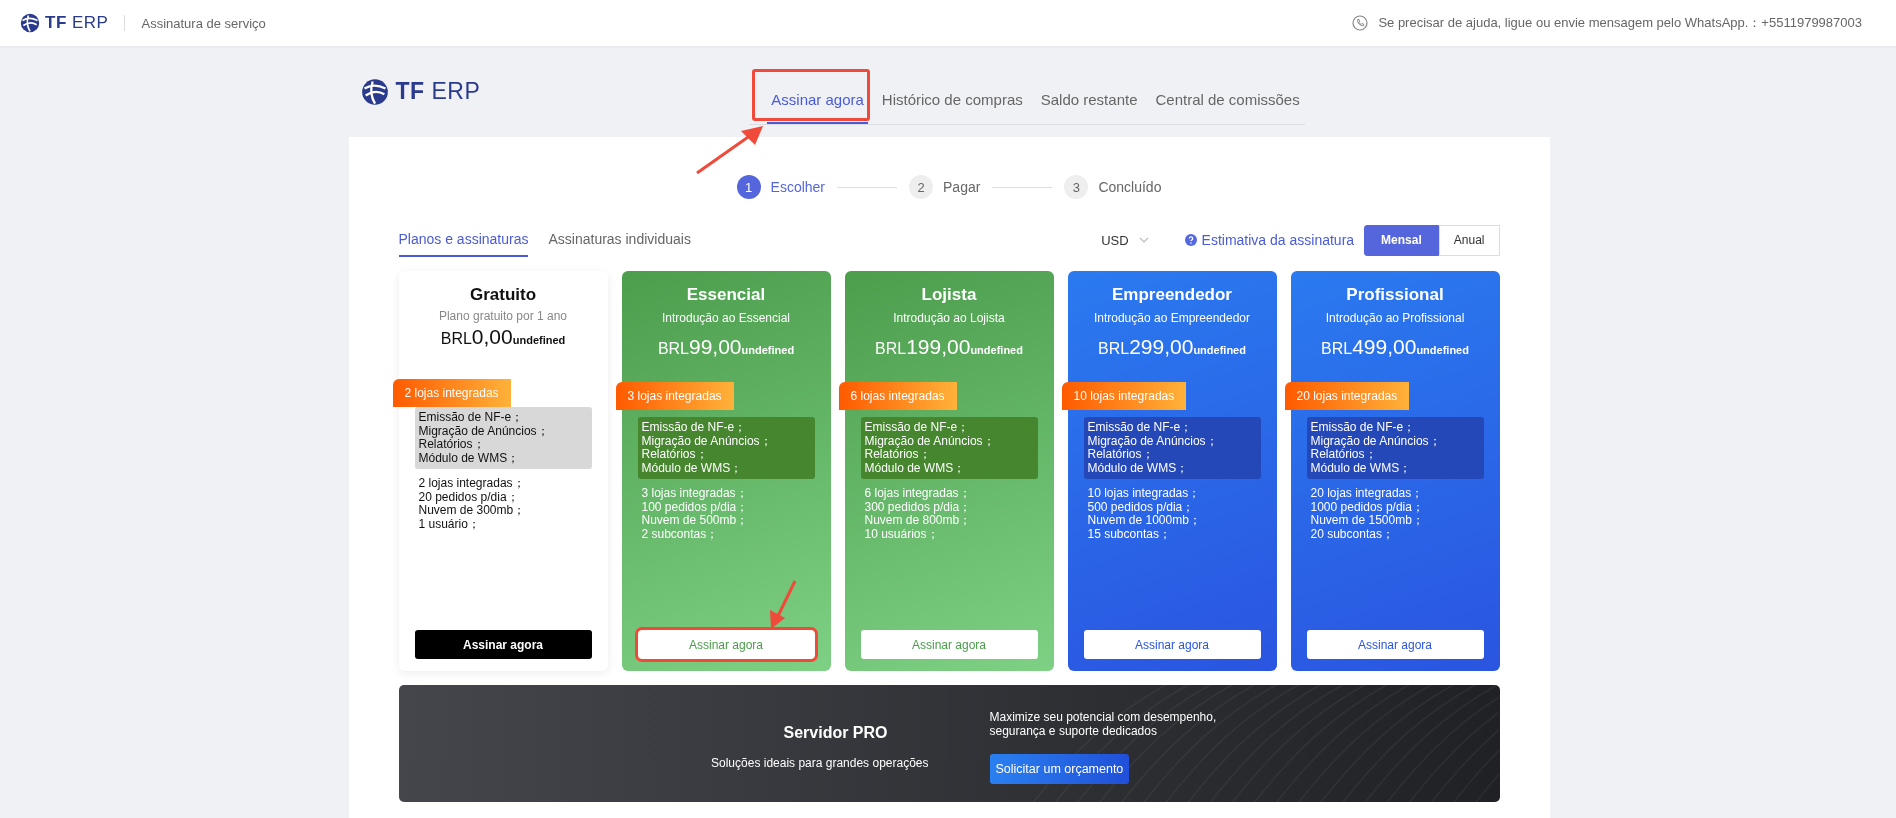 The width and height of the screenshot is (1896, 818). Describe the element at coordinates (949, 295) in the screenshot. I see `plan-name: Lojista` at that location.